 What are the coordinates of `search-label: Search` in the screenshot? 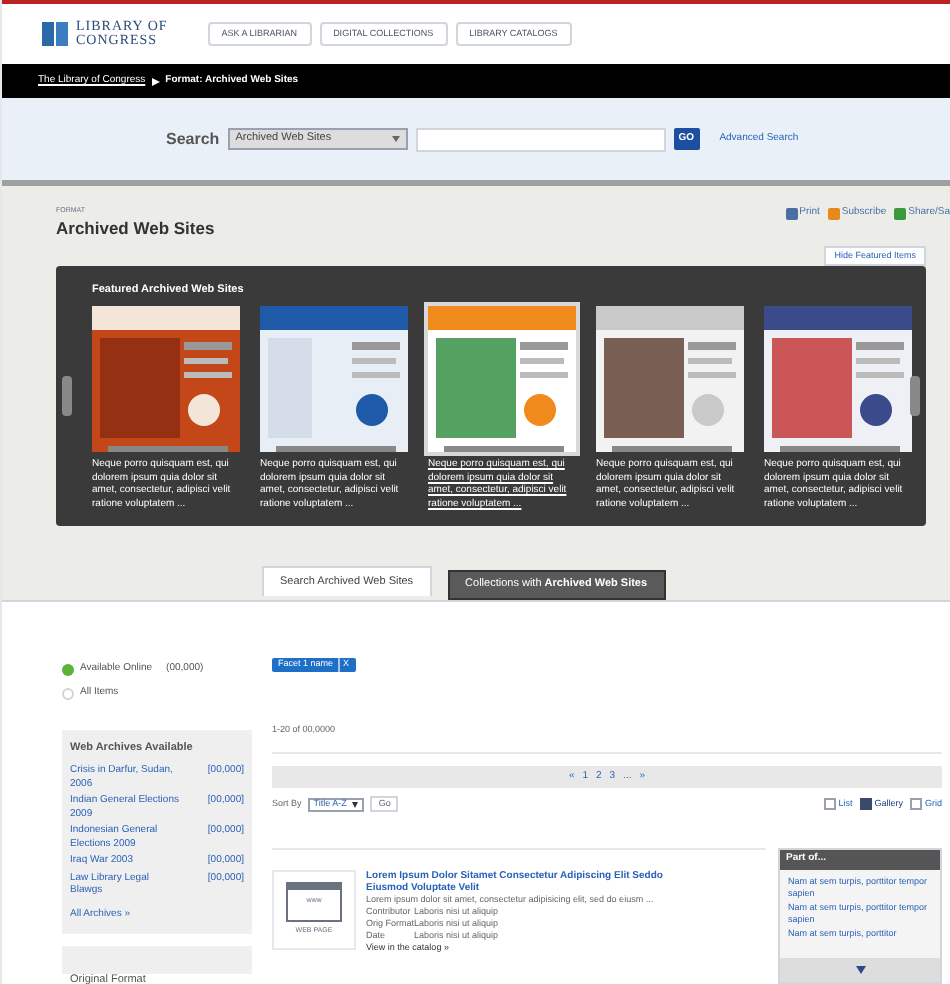 It's located at (193, 139).